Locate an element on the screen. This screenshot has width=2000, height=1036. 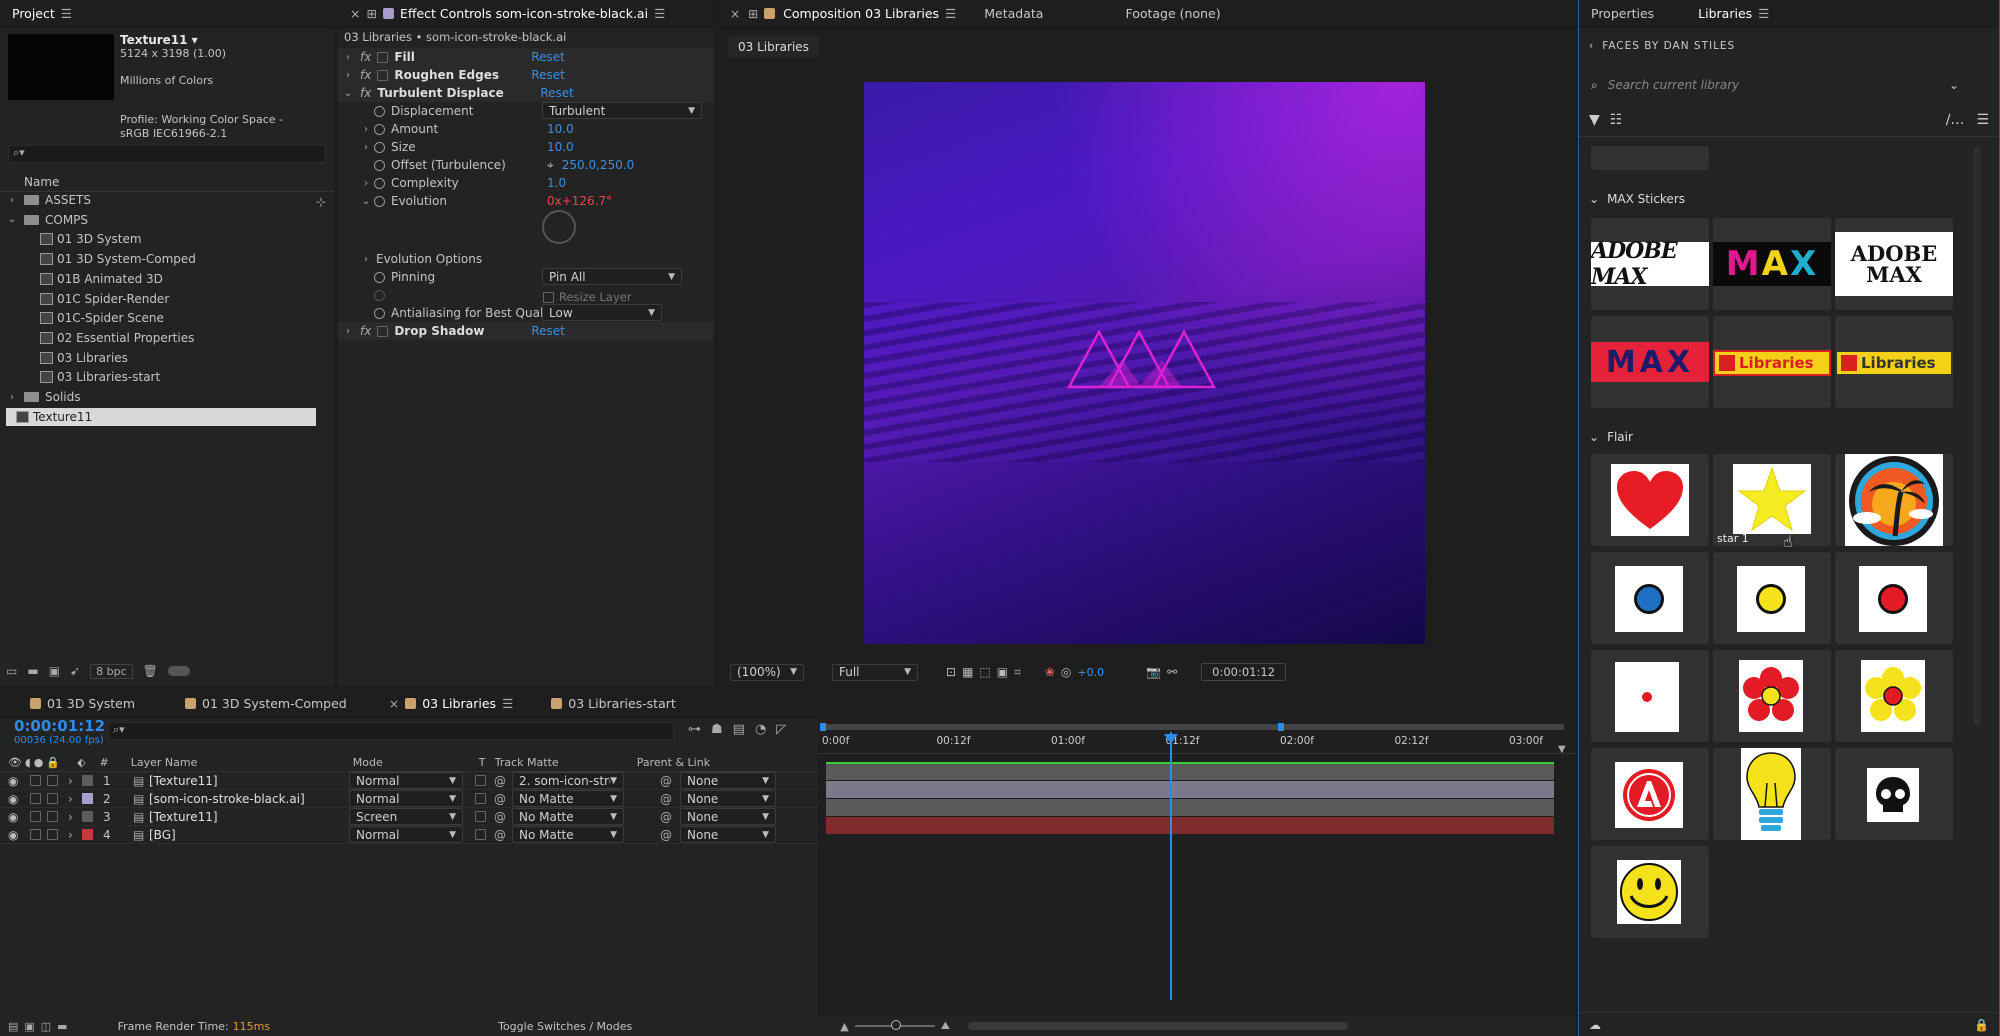
zoom-in-icon: ⛰ is located at coordinates (945, 1026).